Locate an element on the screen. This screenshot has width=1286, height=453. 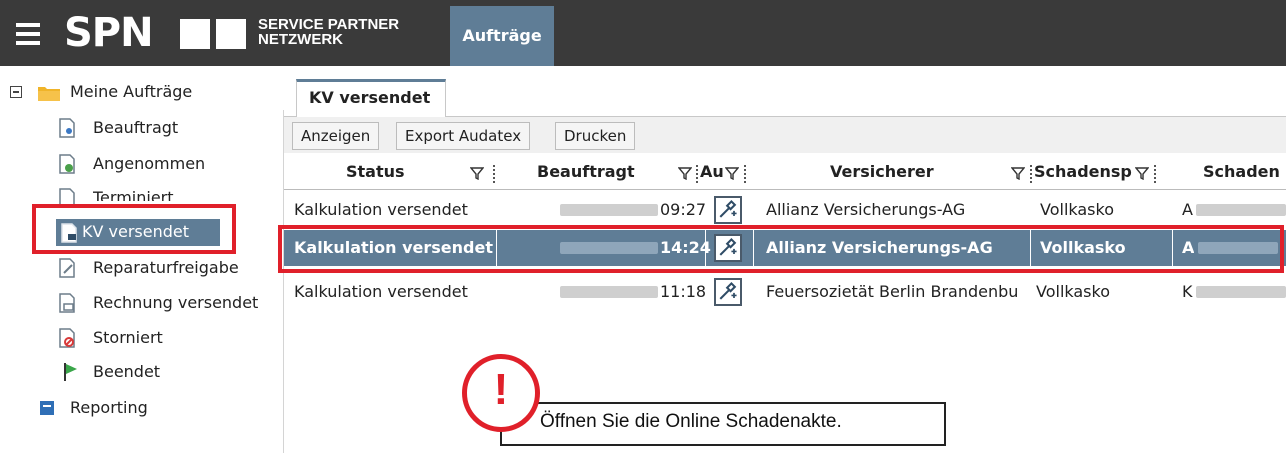
column-header-schaden: Schaden is located at coordinates (1244, 171).